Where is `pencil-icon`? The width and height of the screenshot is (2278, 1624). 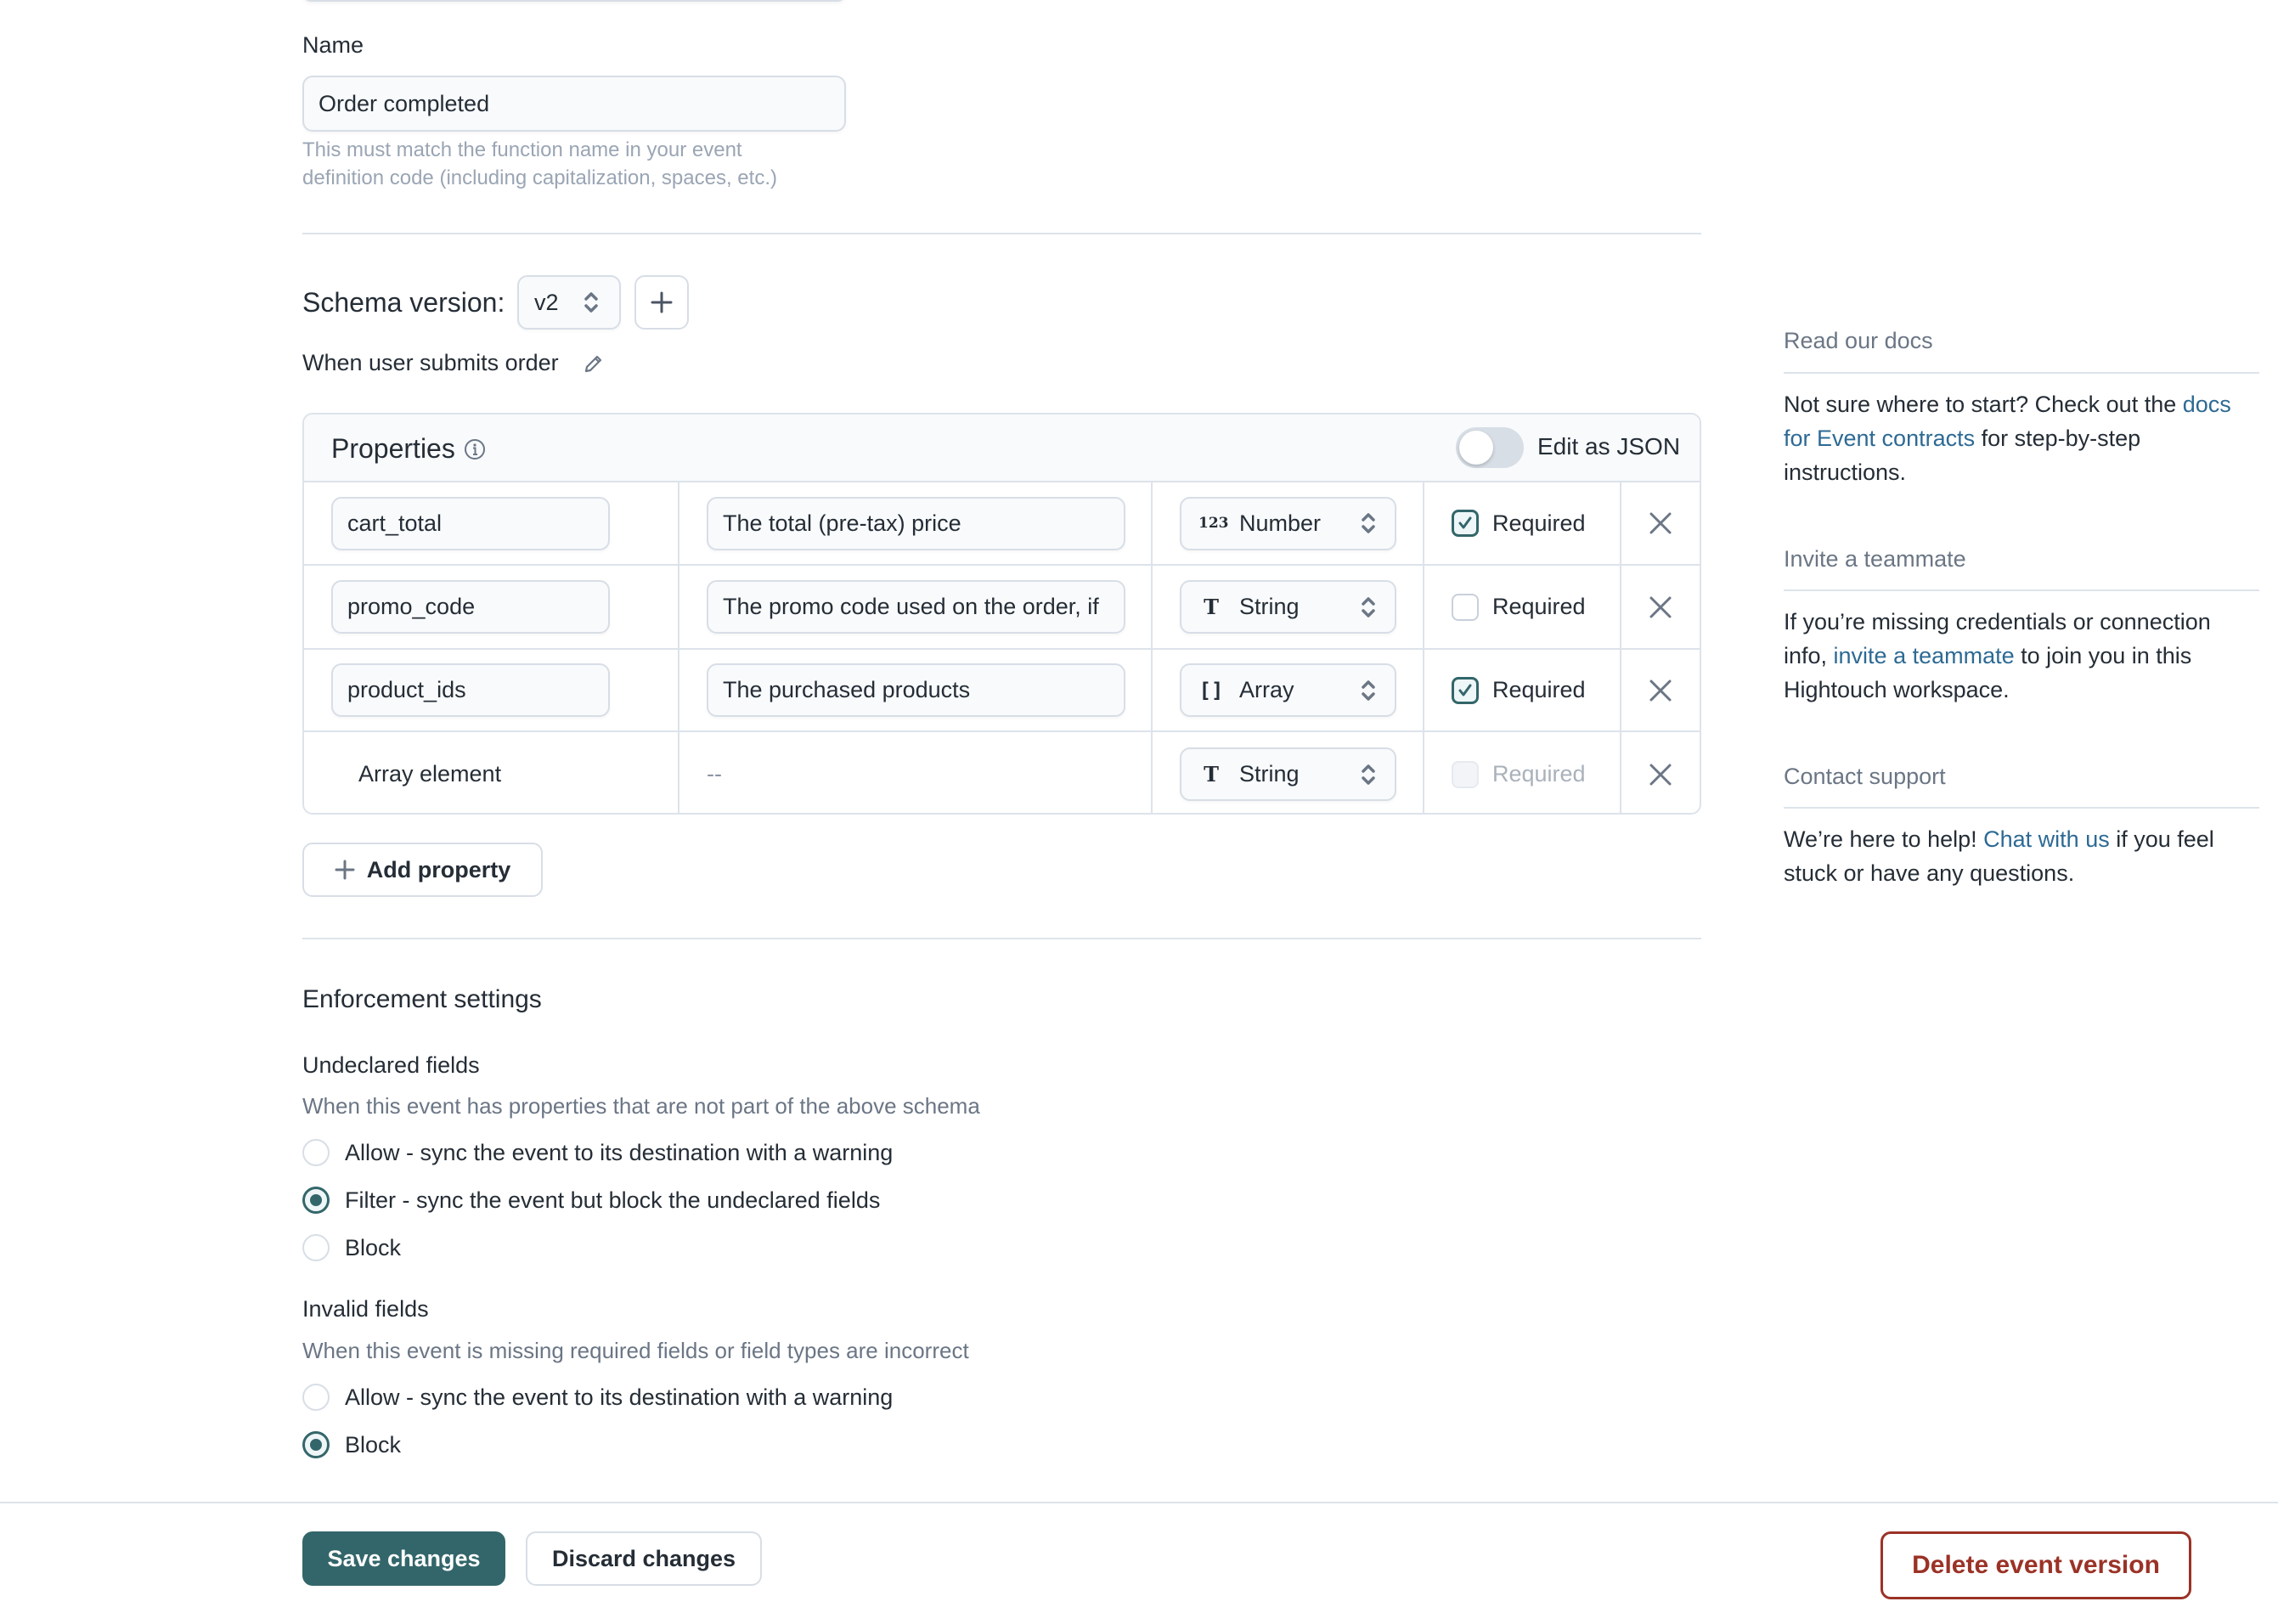
pencil-icon is located at coordinates (594, 364).